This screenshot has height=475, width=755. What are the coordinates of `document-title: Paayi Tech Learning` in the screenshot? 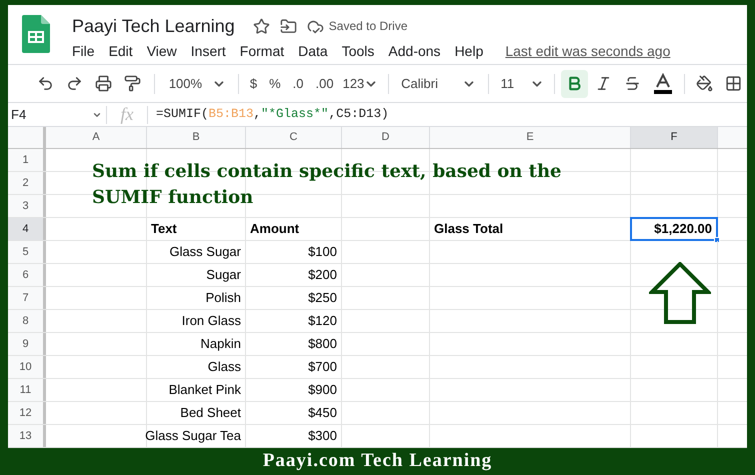 It's located at (153, 26).